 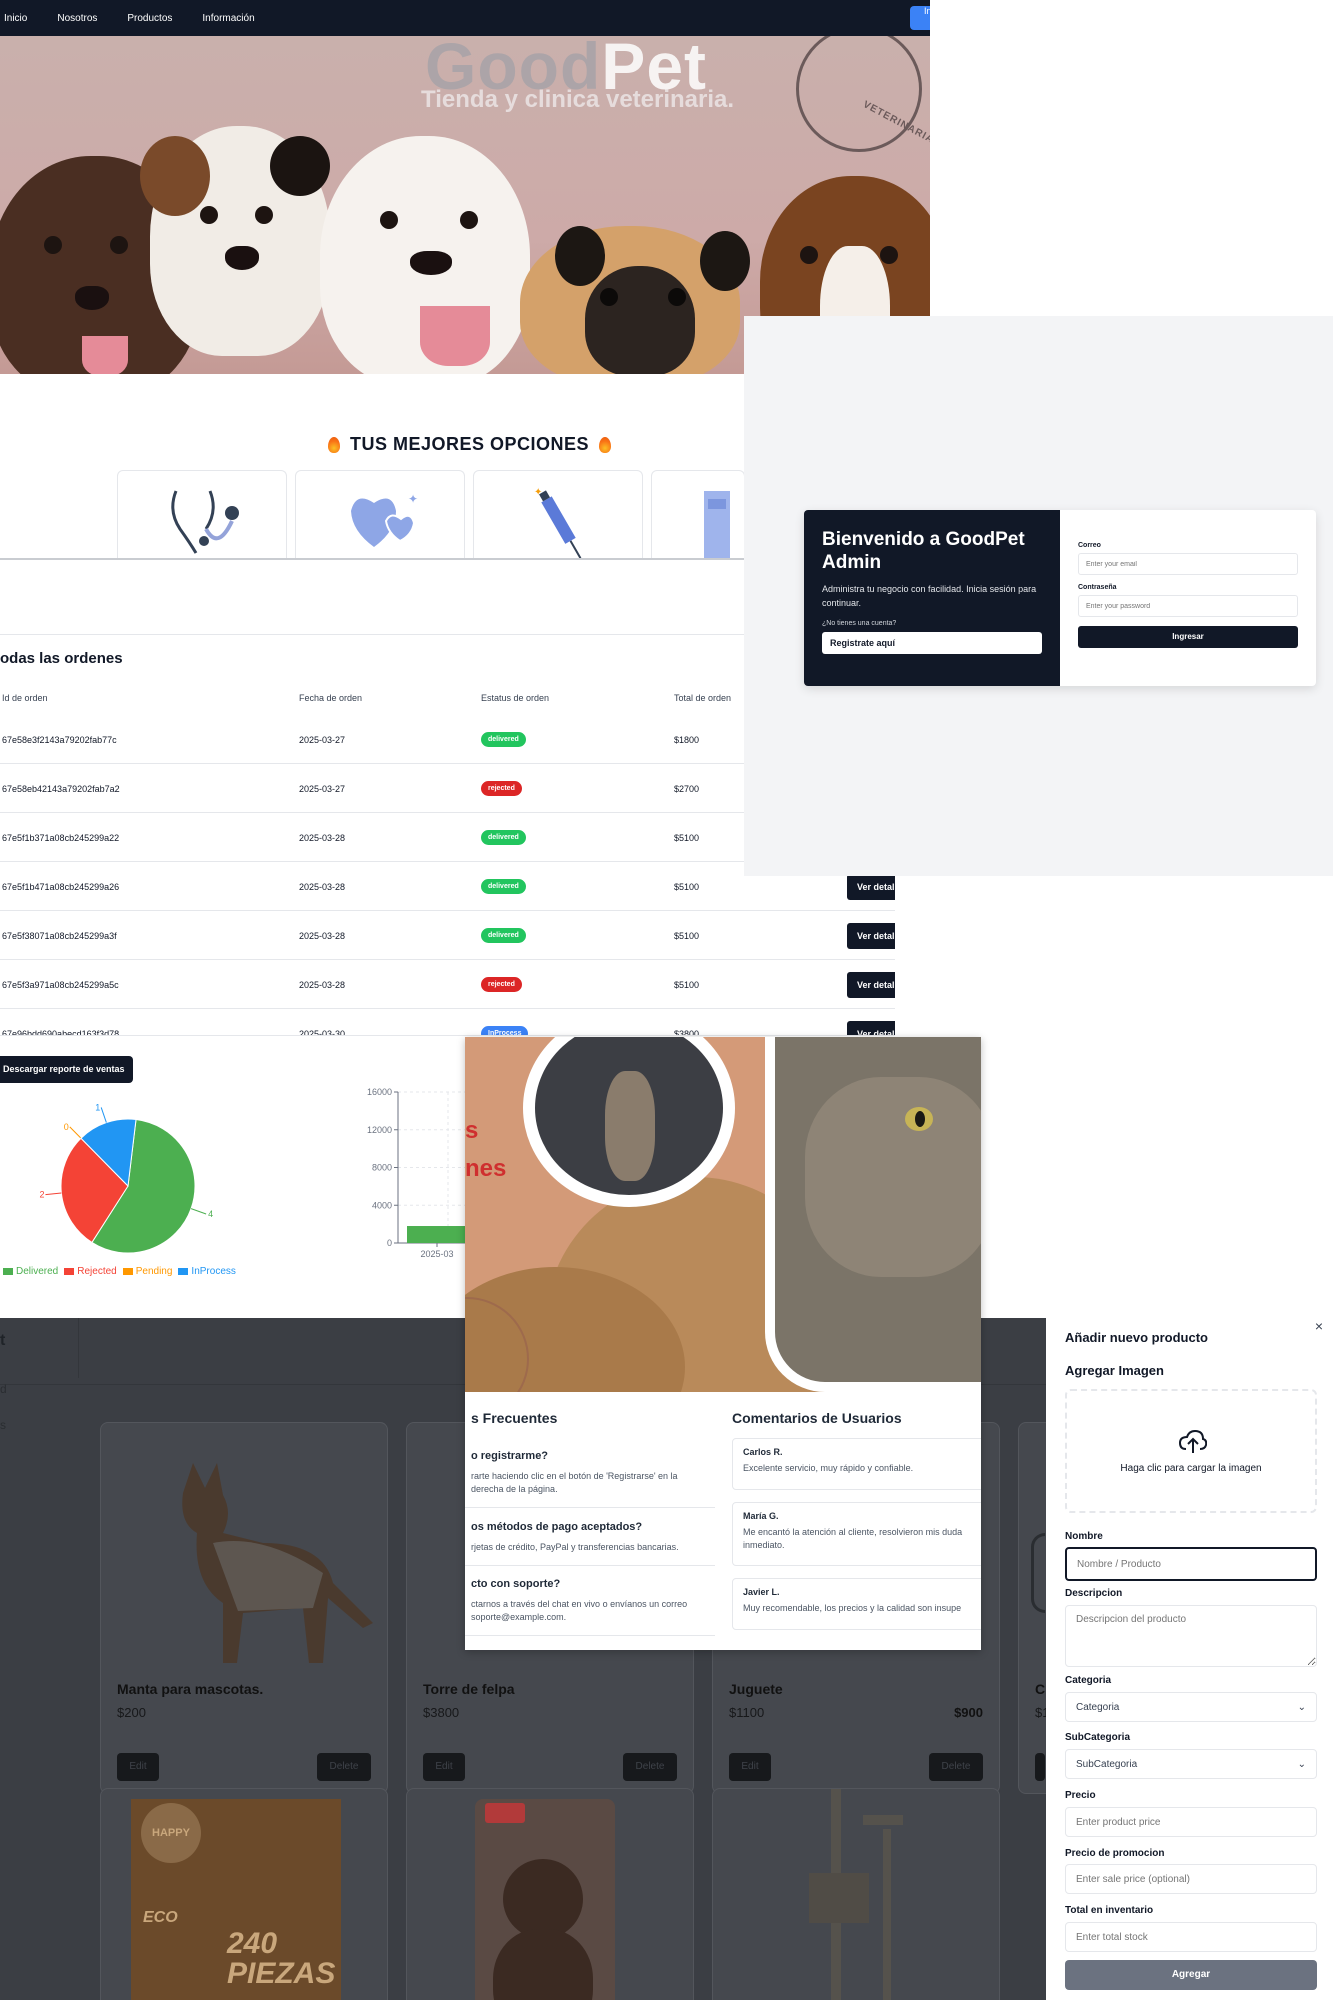 I want to click on add-product-button: Agregar, so click(x=1191, y=1975).